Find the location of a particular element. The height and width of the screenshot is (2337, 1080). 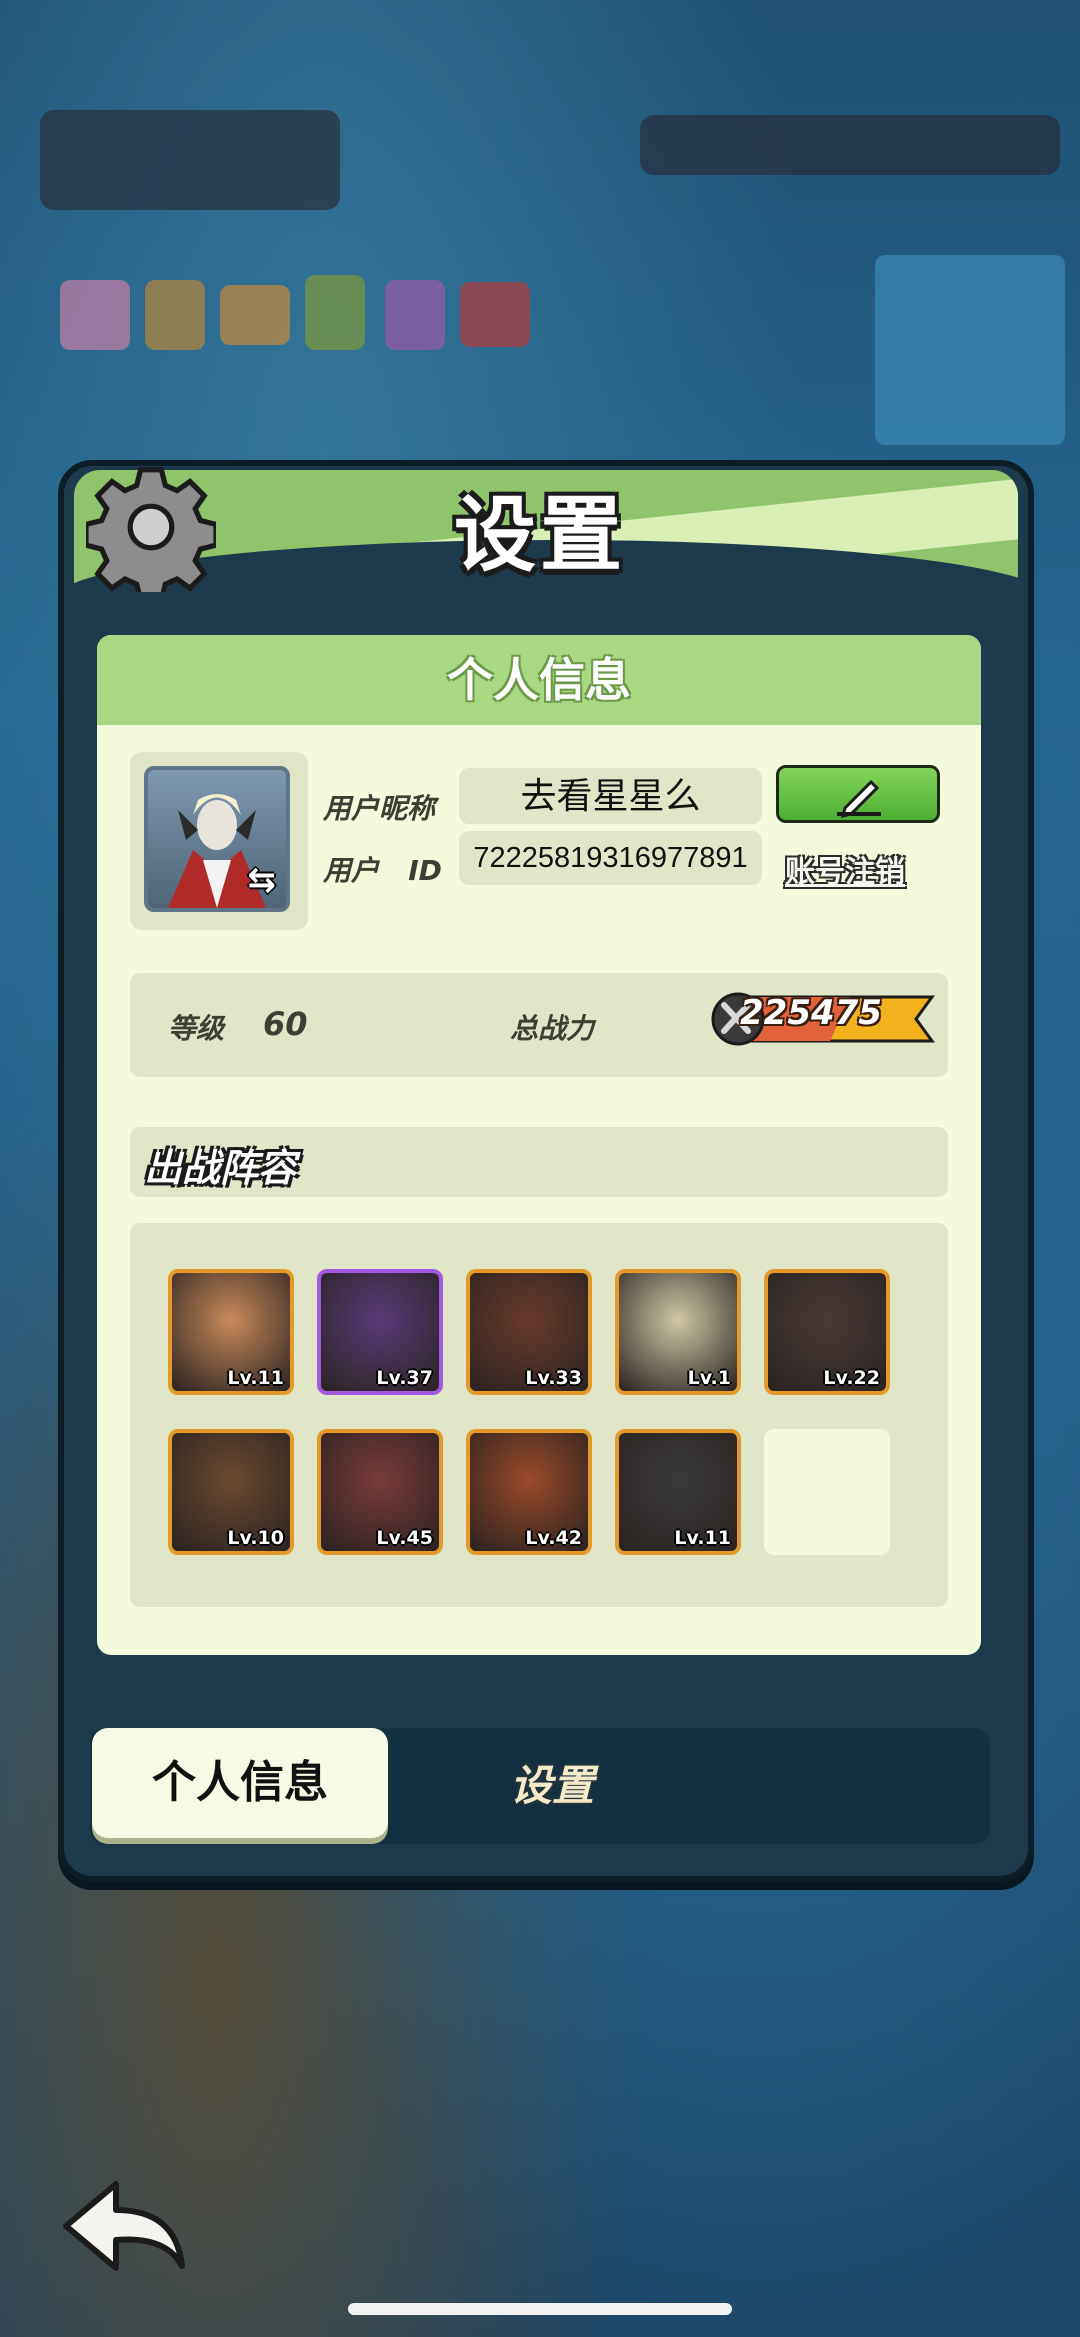

stats-row: 等级 60 总战力 225475 is located at coordinates (539, 1025).